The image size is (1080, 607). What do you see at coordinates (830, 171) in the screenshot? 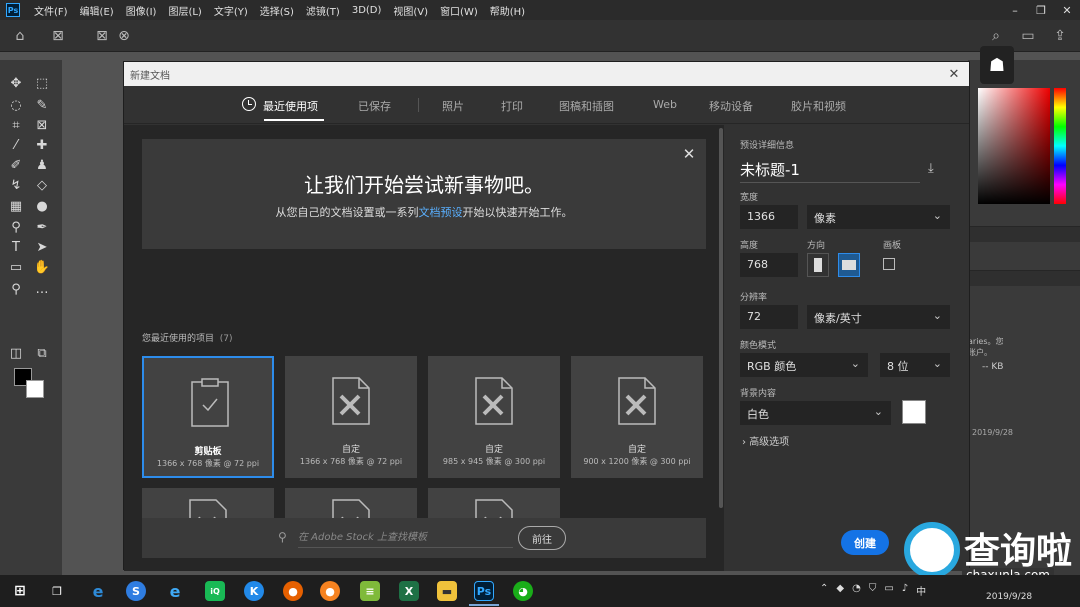
I see `document-name-field: 未标题-1` at bounding box center [830, 171].